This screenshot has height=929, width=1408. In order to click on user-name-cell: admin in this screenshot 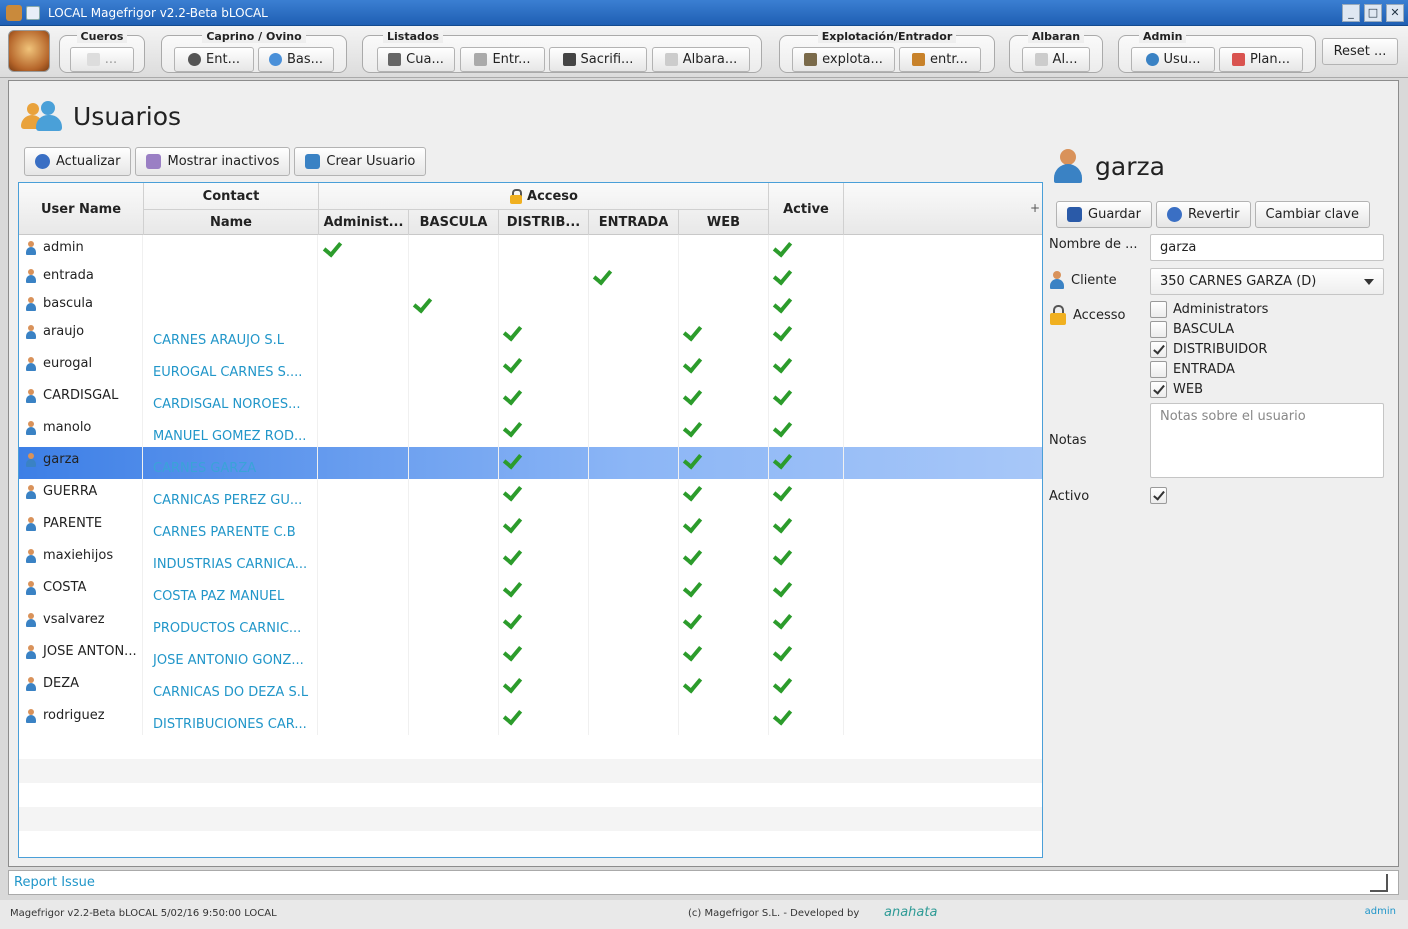, I will do `click(81, 249)`.